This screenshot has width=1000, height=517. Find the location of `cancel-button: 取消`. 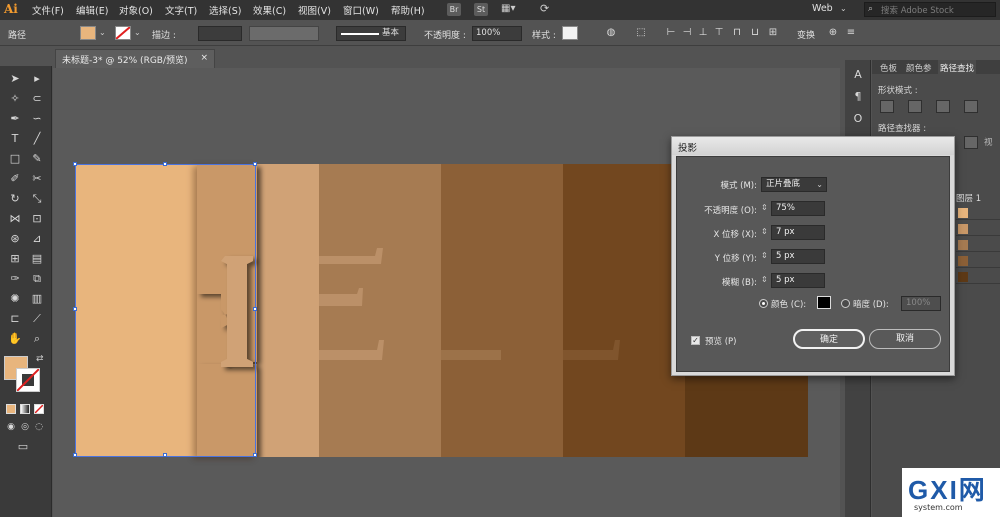

cancel-button: 取消 is located at coordinates (905, 339).